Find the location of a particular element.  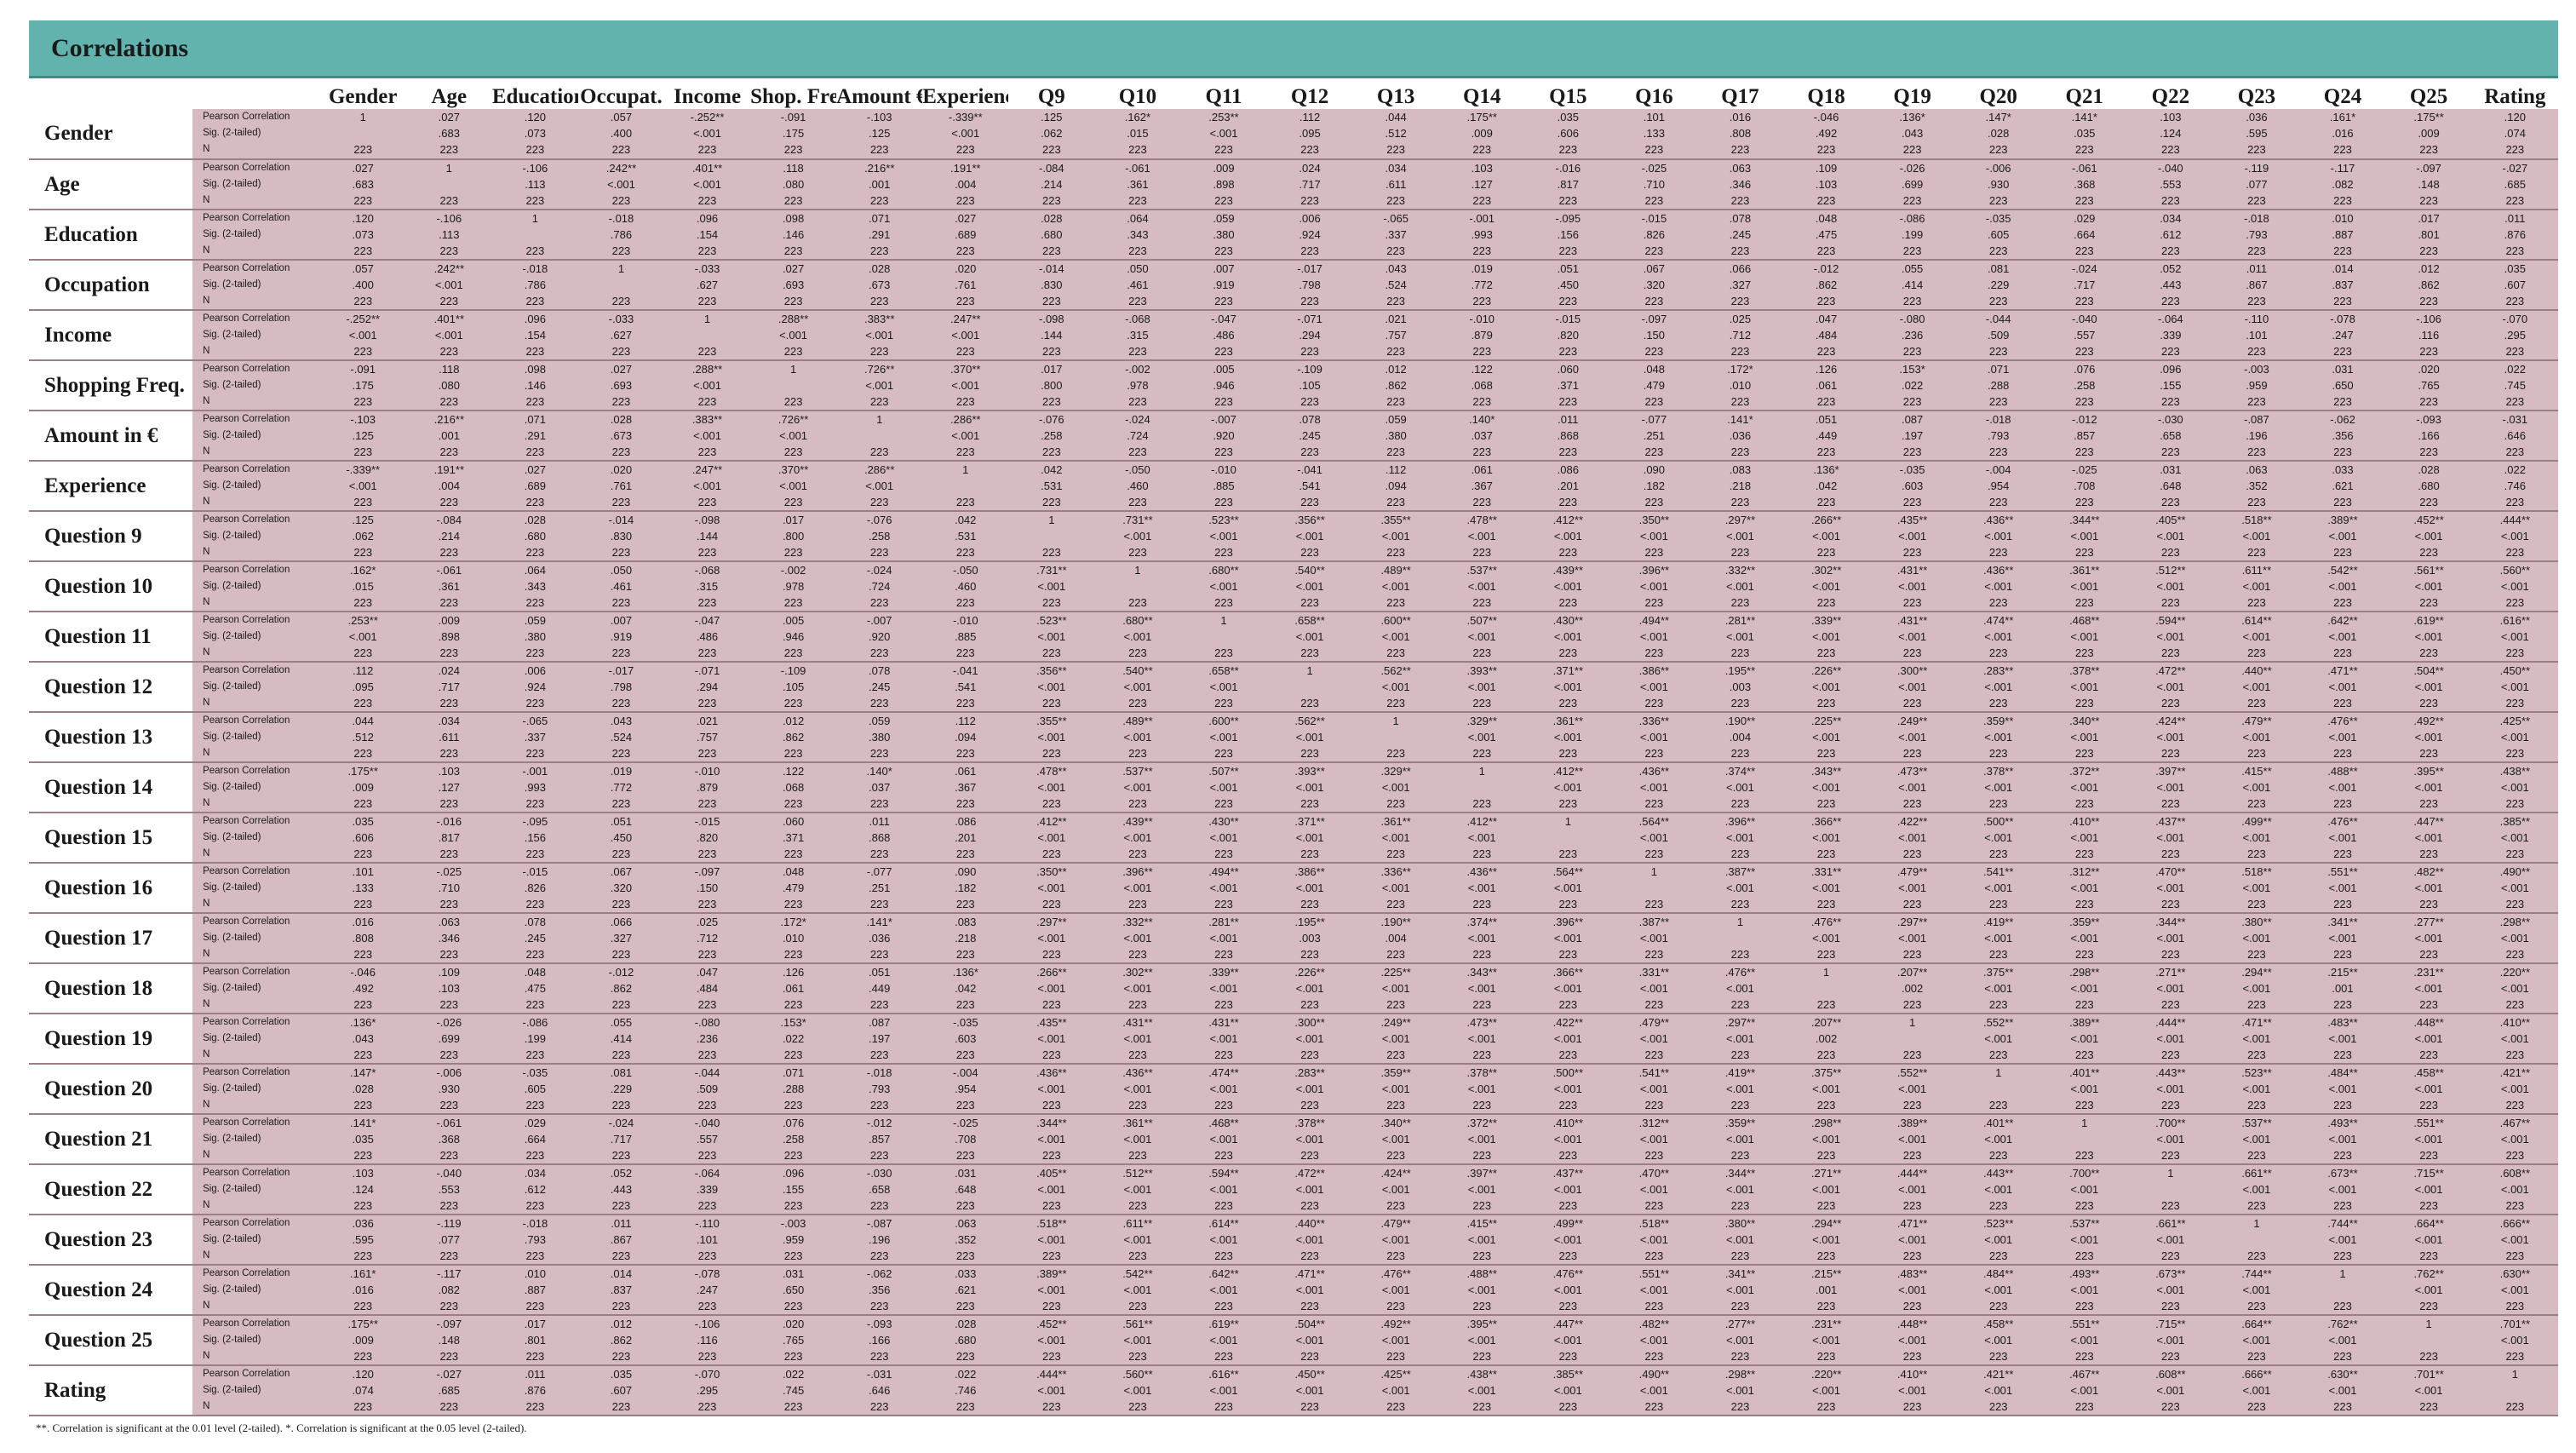

table-cell: .029.664 223 is located at coordinates (534, 1139).